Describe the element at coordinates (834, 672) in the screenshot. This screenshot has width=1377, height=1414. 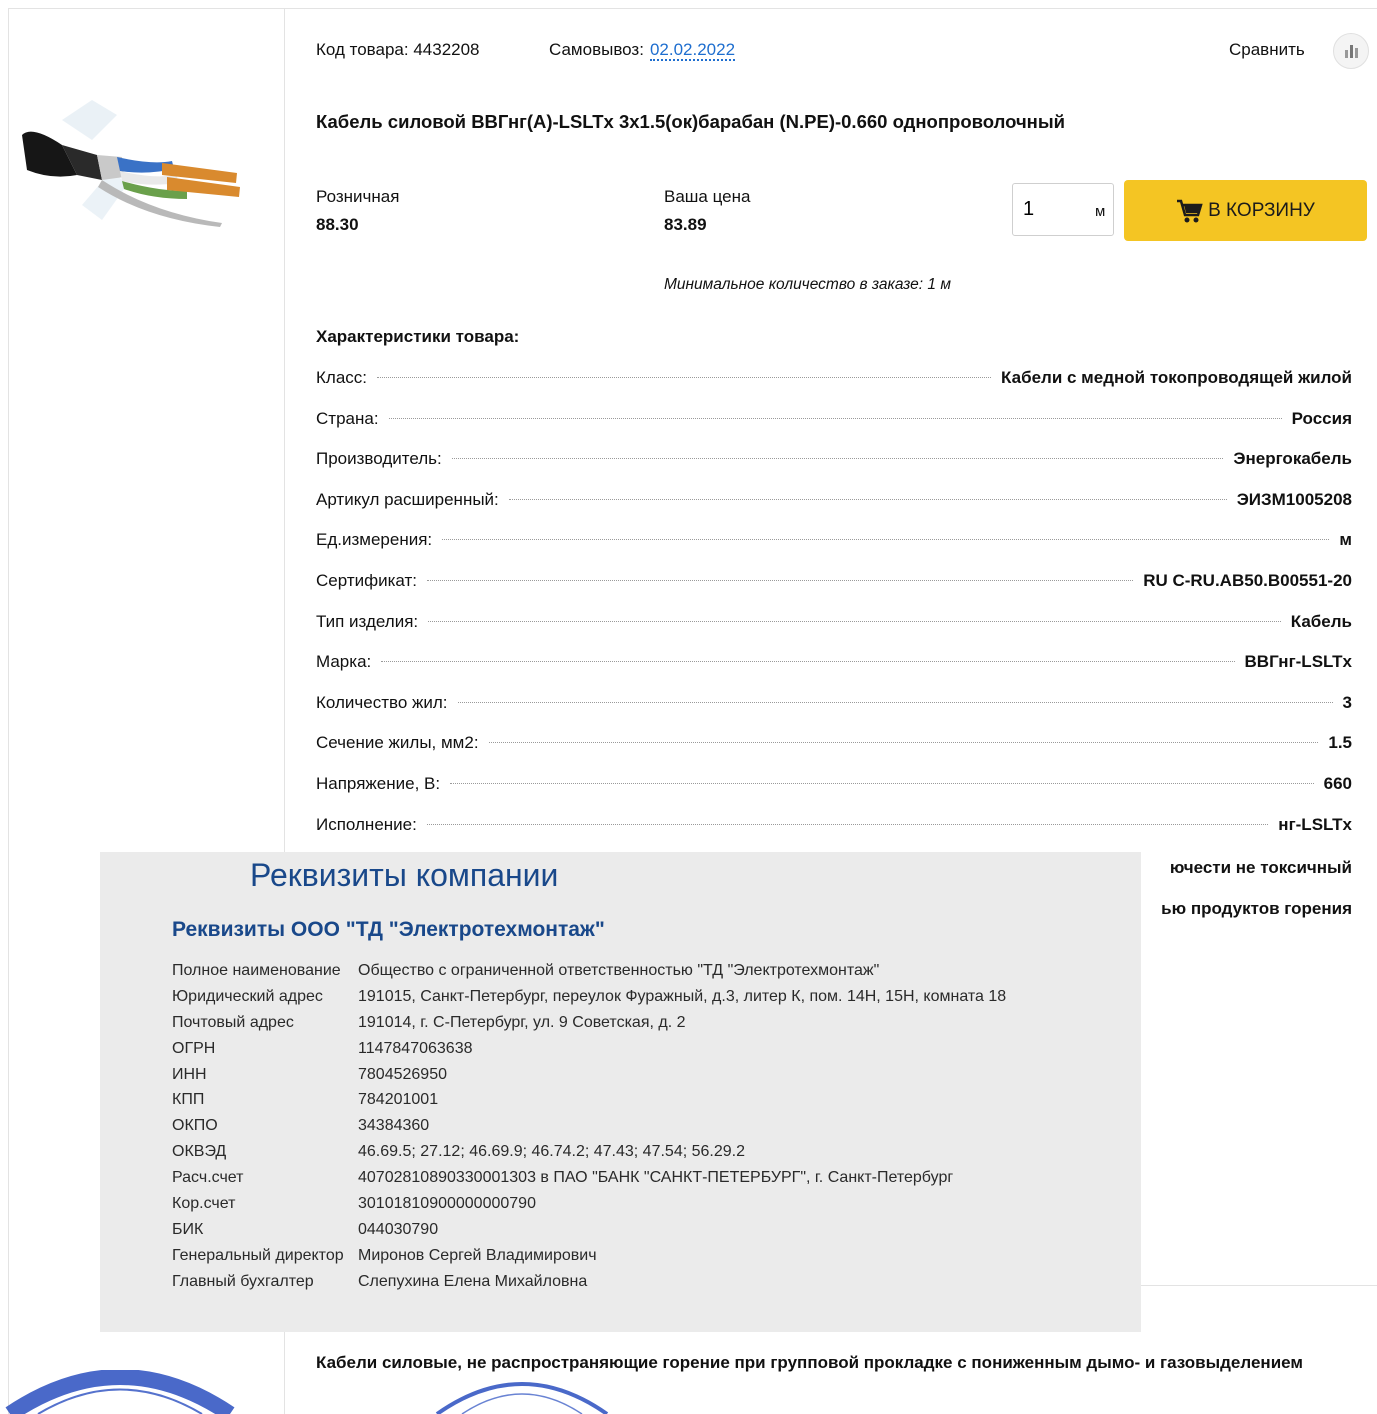
I see `spec-row: Марка: ВВГнг-LSLTx` at that location.